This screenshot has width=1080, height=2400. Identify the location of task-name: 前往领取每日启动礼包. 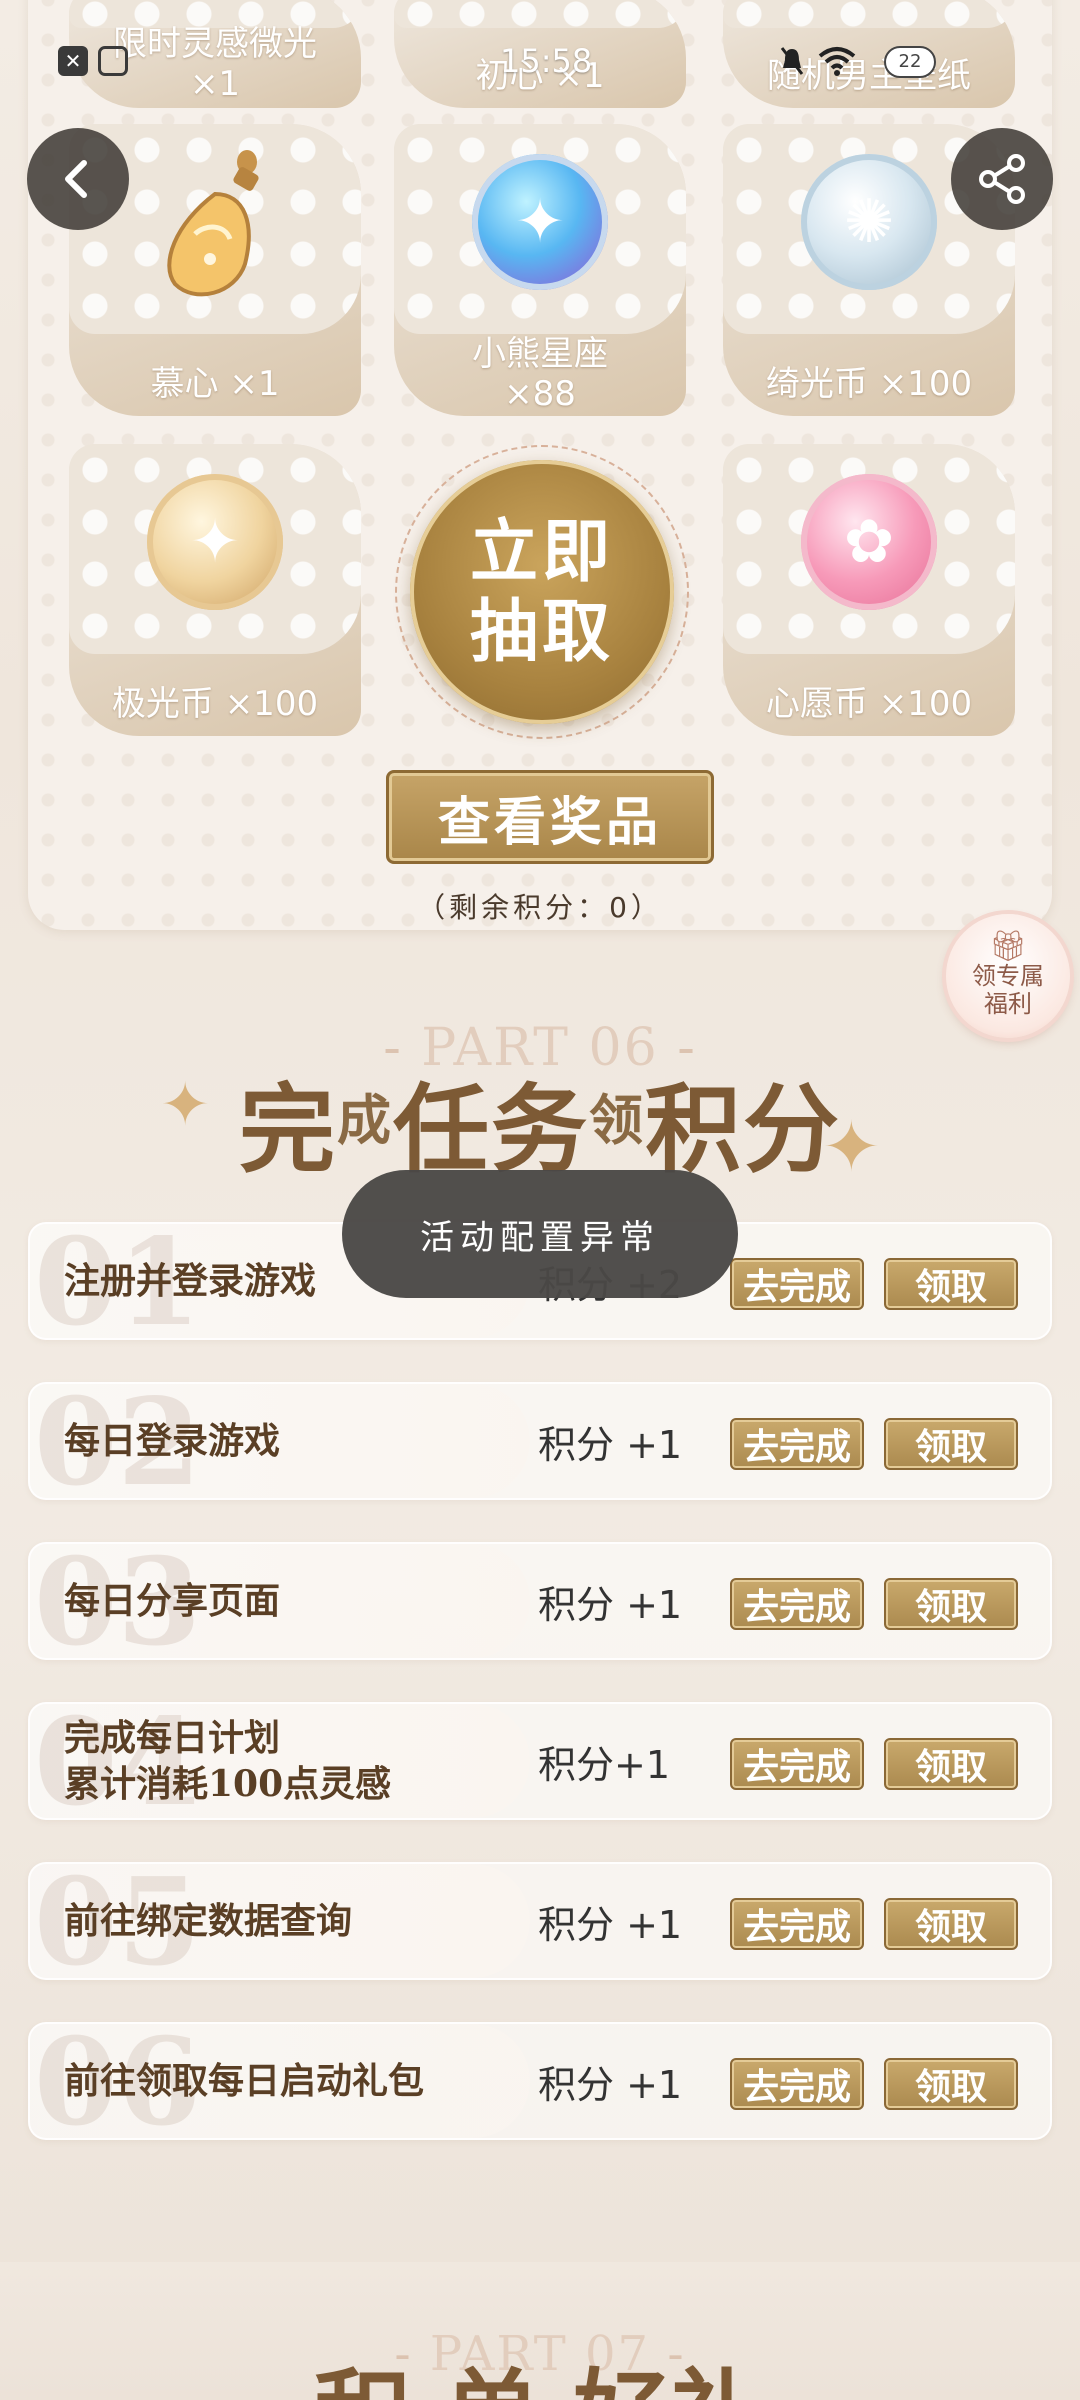
(244, 2081).